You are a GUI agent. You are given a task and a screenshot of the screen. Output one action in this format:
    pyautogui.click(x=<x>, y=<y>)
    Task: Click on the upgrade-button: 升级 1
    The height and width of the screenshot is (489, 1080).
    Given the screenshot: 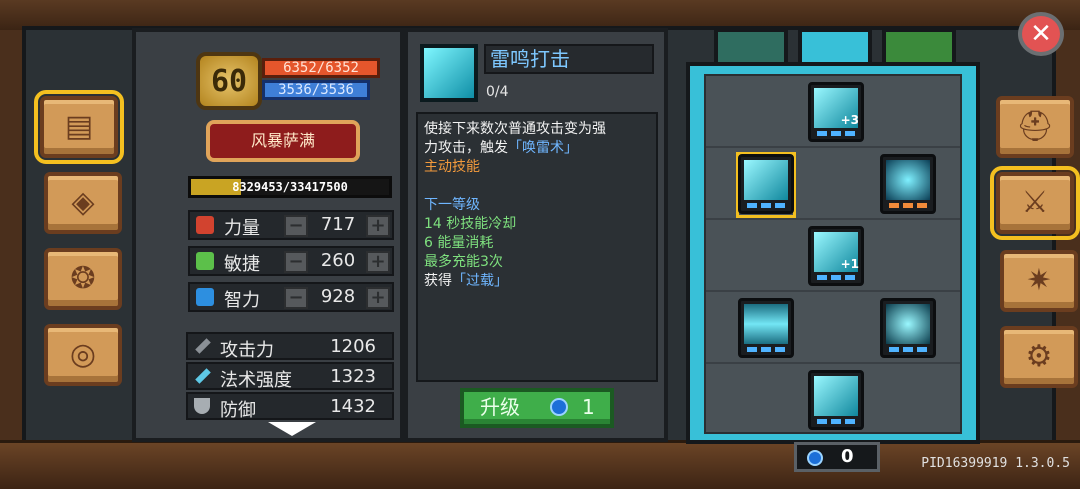 What is the action you would take?
    pyautogui.click(x=537, y=408)
    